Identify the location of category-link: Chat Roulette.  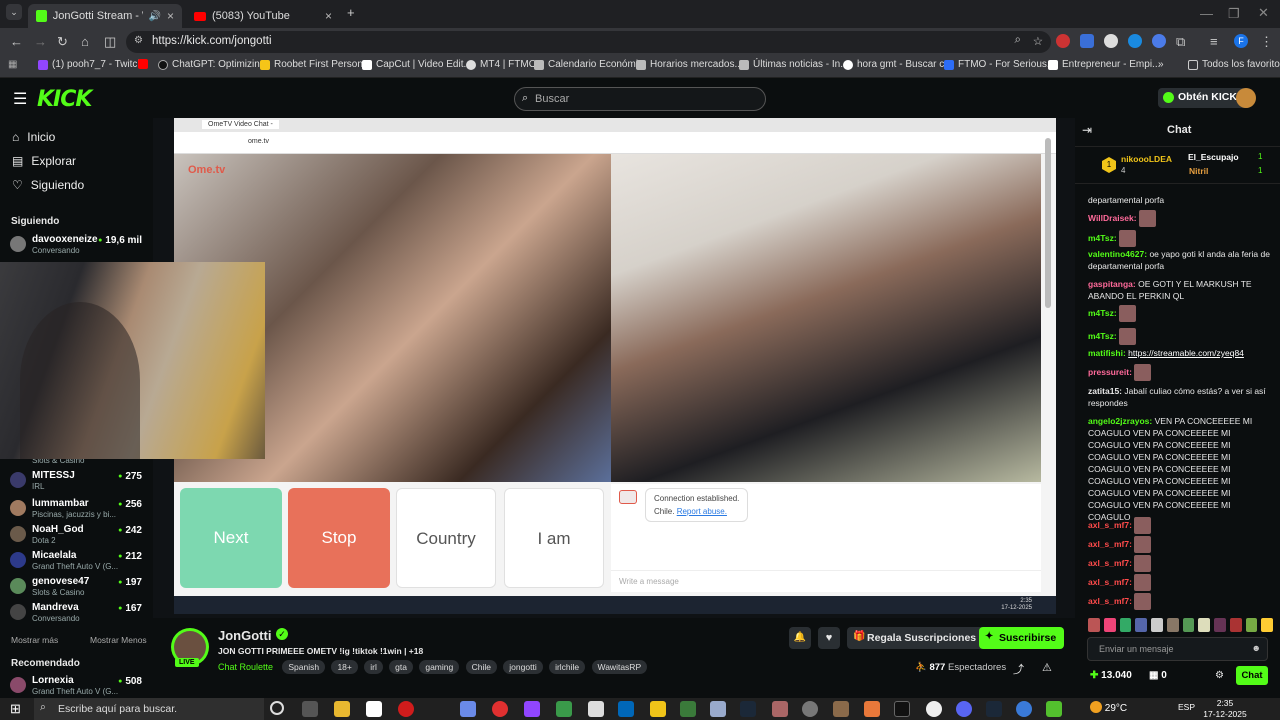
(245, 667).